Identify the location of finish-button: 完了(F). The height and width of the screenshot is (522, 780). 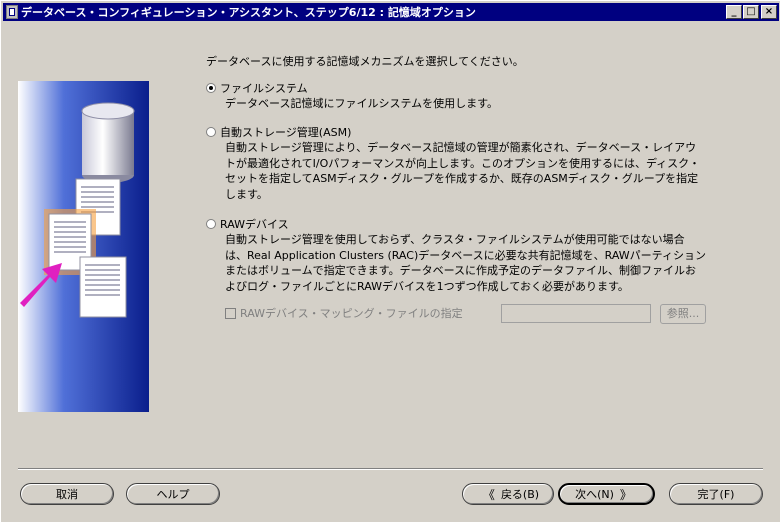
(716, 494).